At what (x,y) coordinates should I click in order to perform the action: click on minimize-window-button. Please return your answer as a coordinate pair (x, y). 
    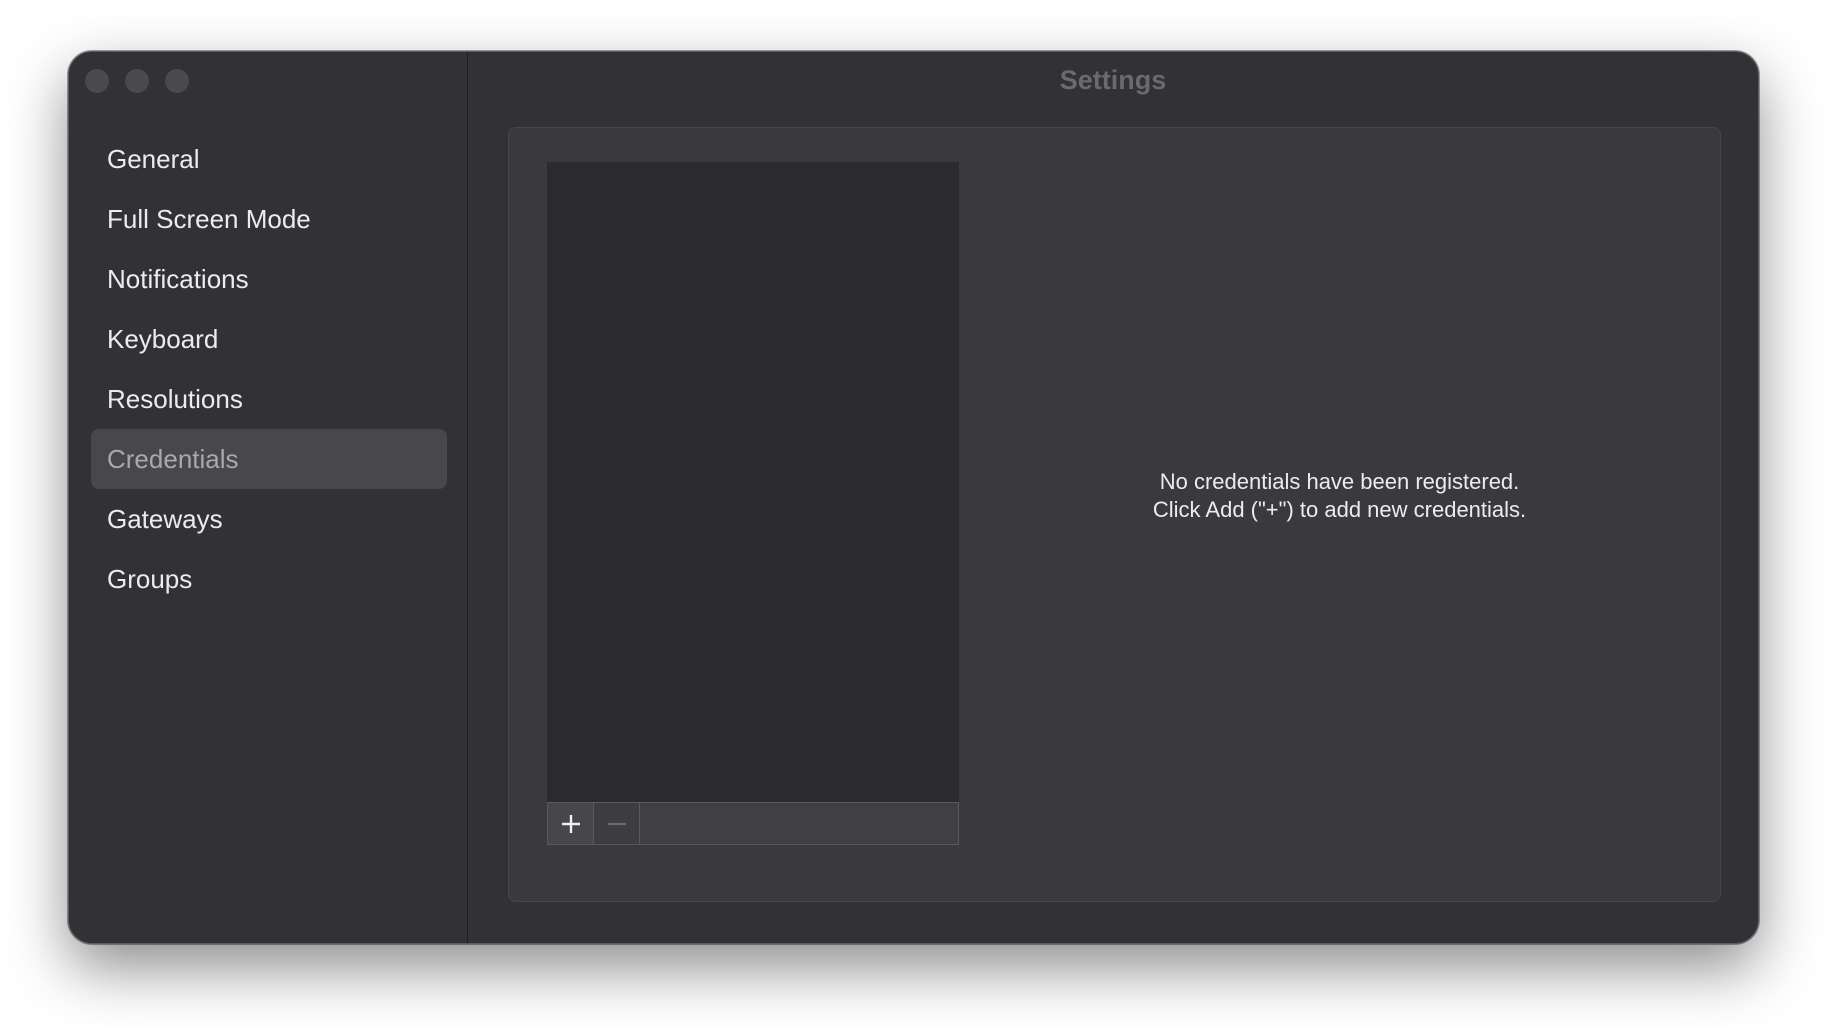
    Looking at the image, I should click on (137, 81).